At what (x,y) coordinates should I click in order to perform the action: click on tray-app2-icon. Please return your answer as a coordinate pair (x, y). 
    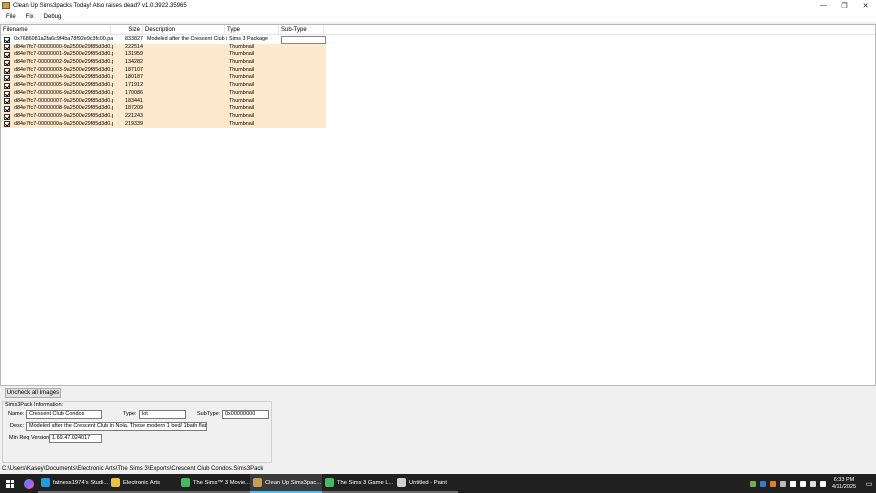
    Looking at the image, I should click on (772, 483).